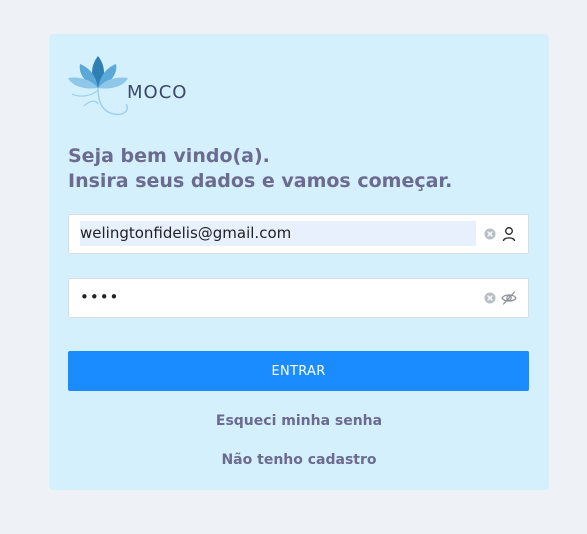 This screenshot has width=587, height=534. Describe the element at coordinates (278, 233) in the screenshot. I see `email-input: welingtonfidelis@gmail.com` at that location.